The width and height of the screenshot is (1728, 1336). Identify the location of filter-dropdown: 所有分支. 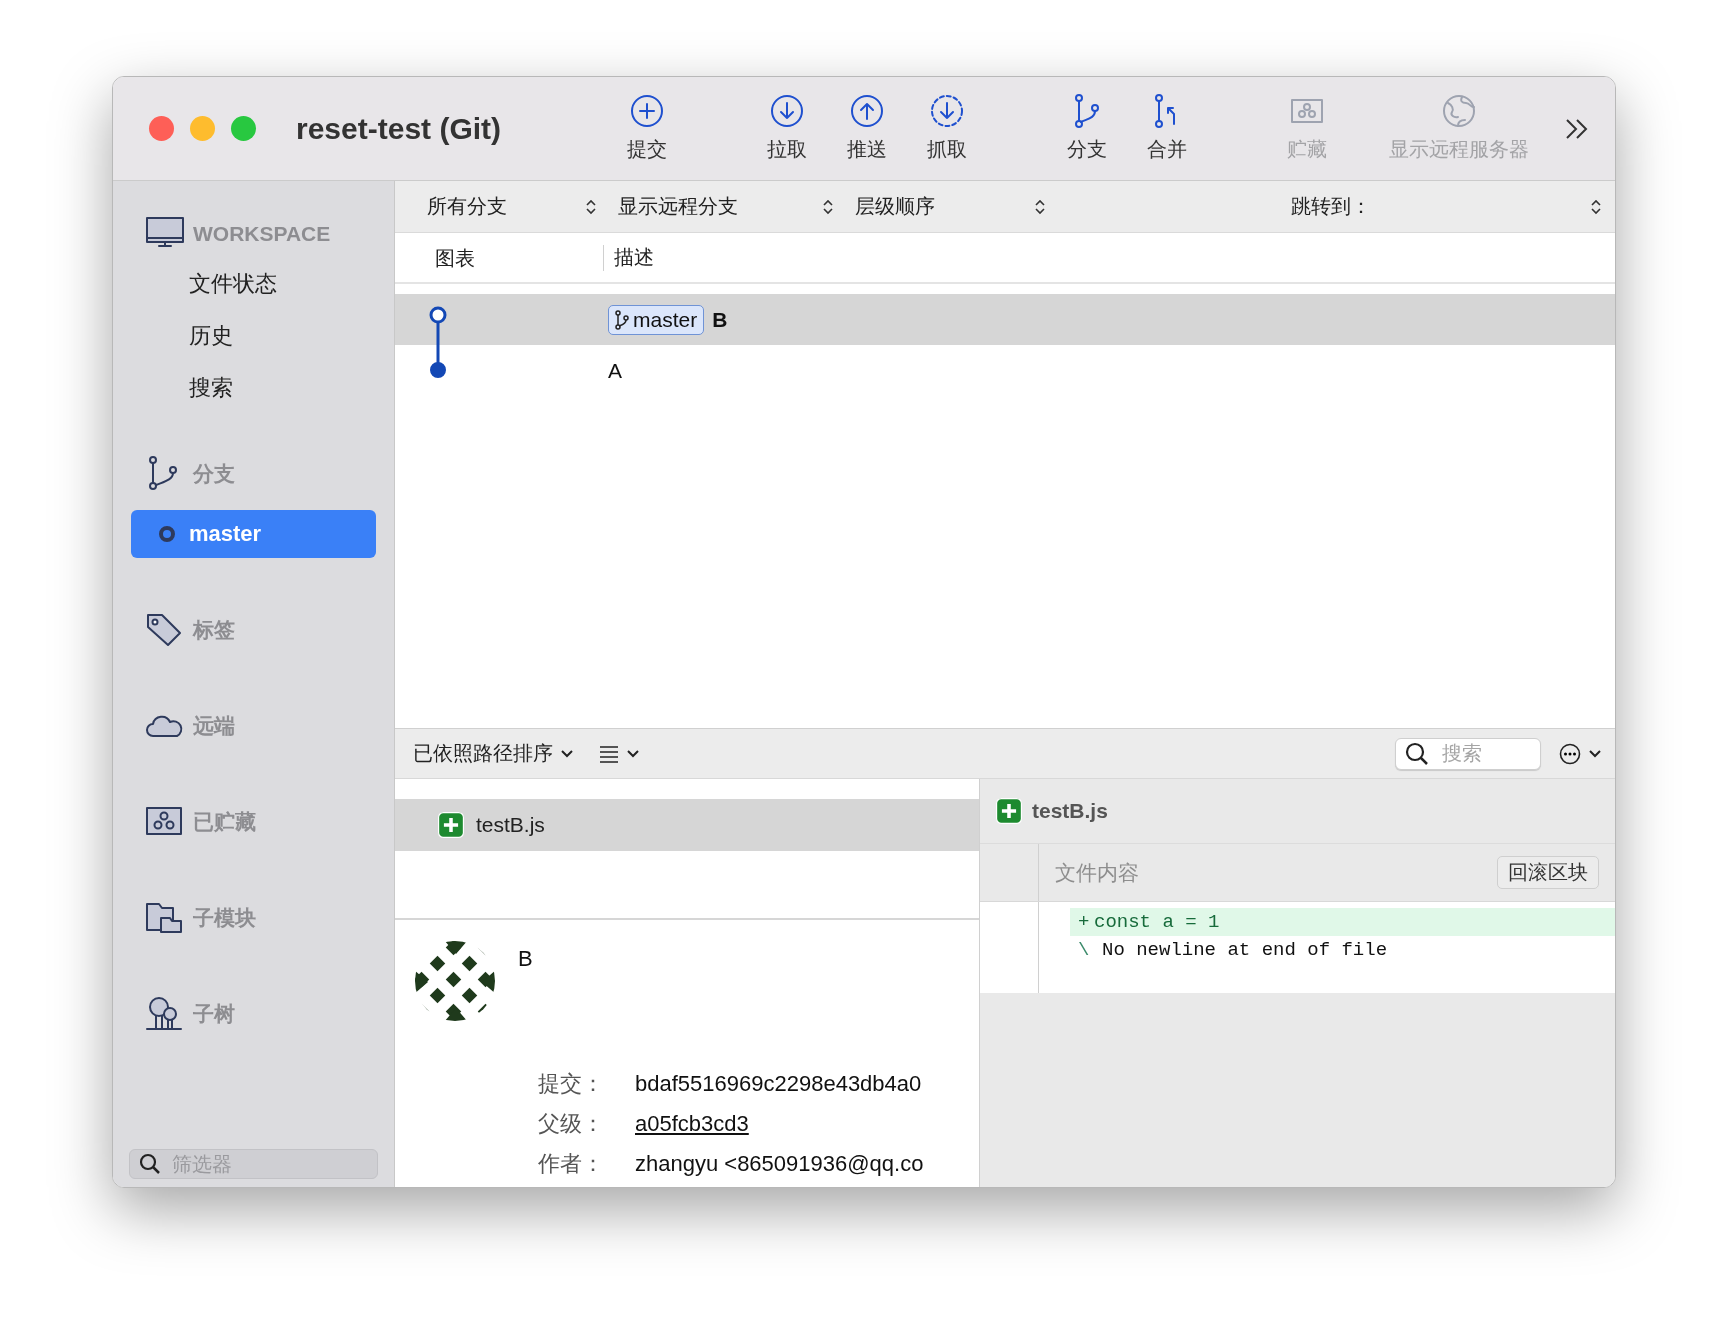
(522, 206).